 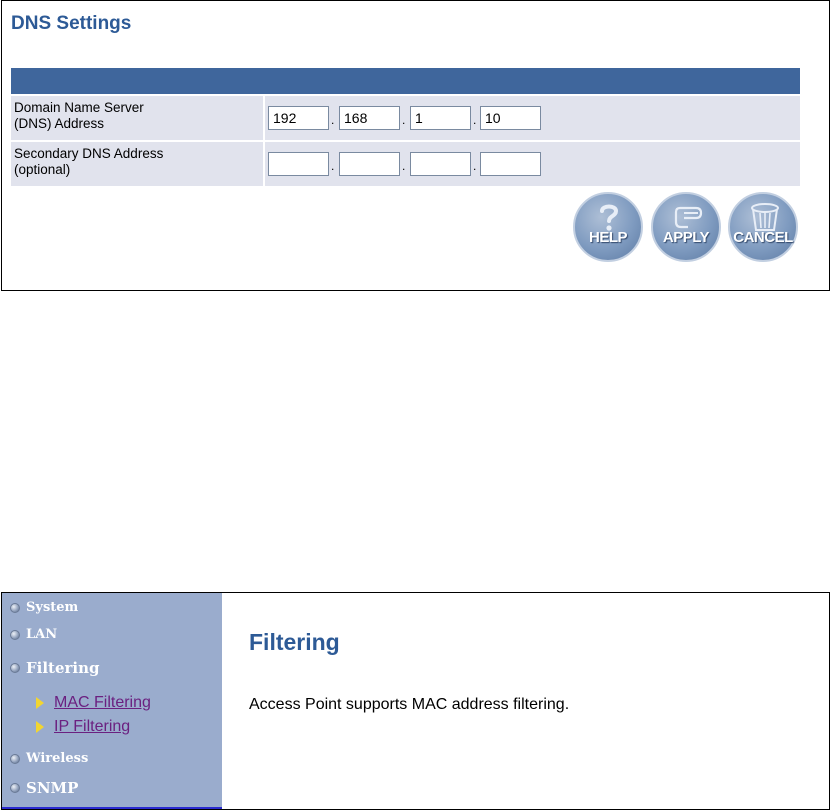 What do you see at coordinates (608, 227) in the screenshot?
I see `help-button: HELP` at bounding box center [608, 227].